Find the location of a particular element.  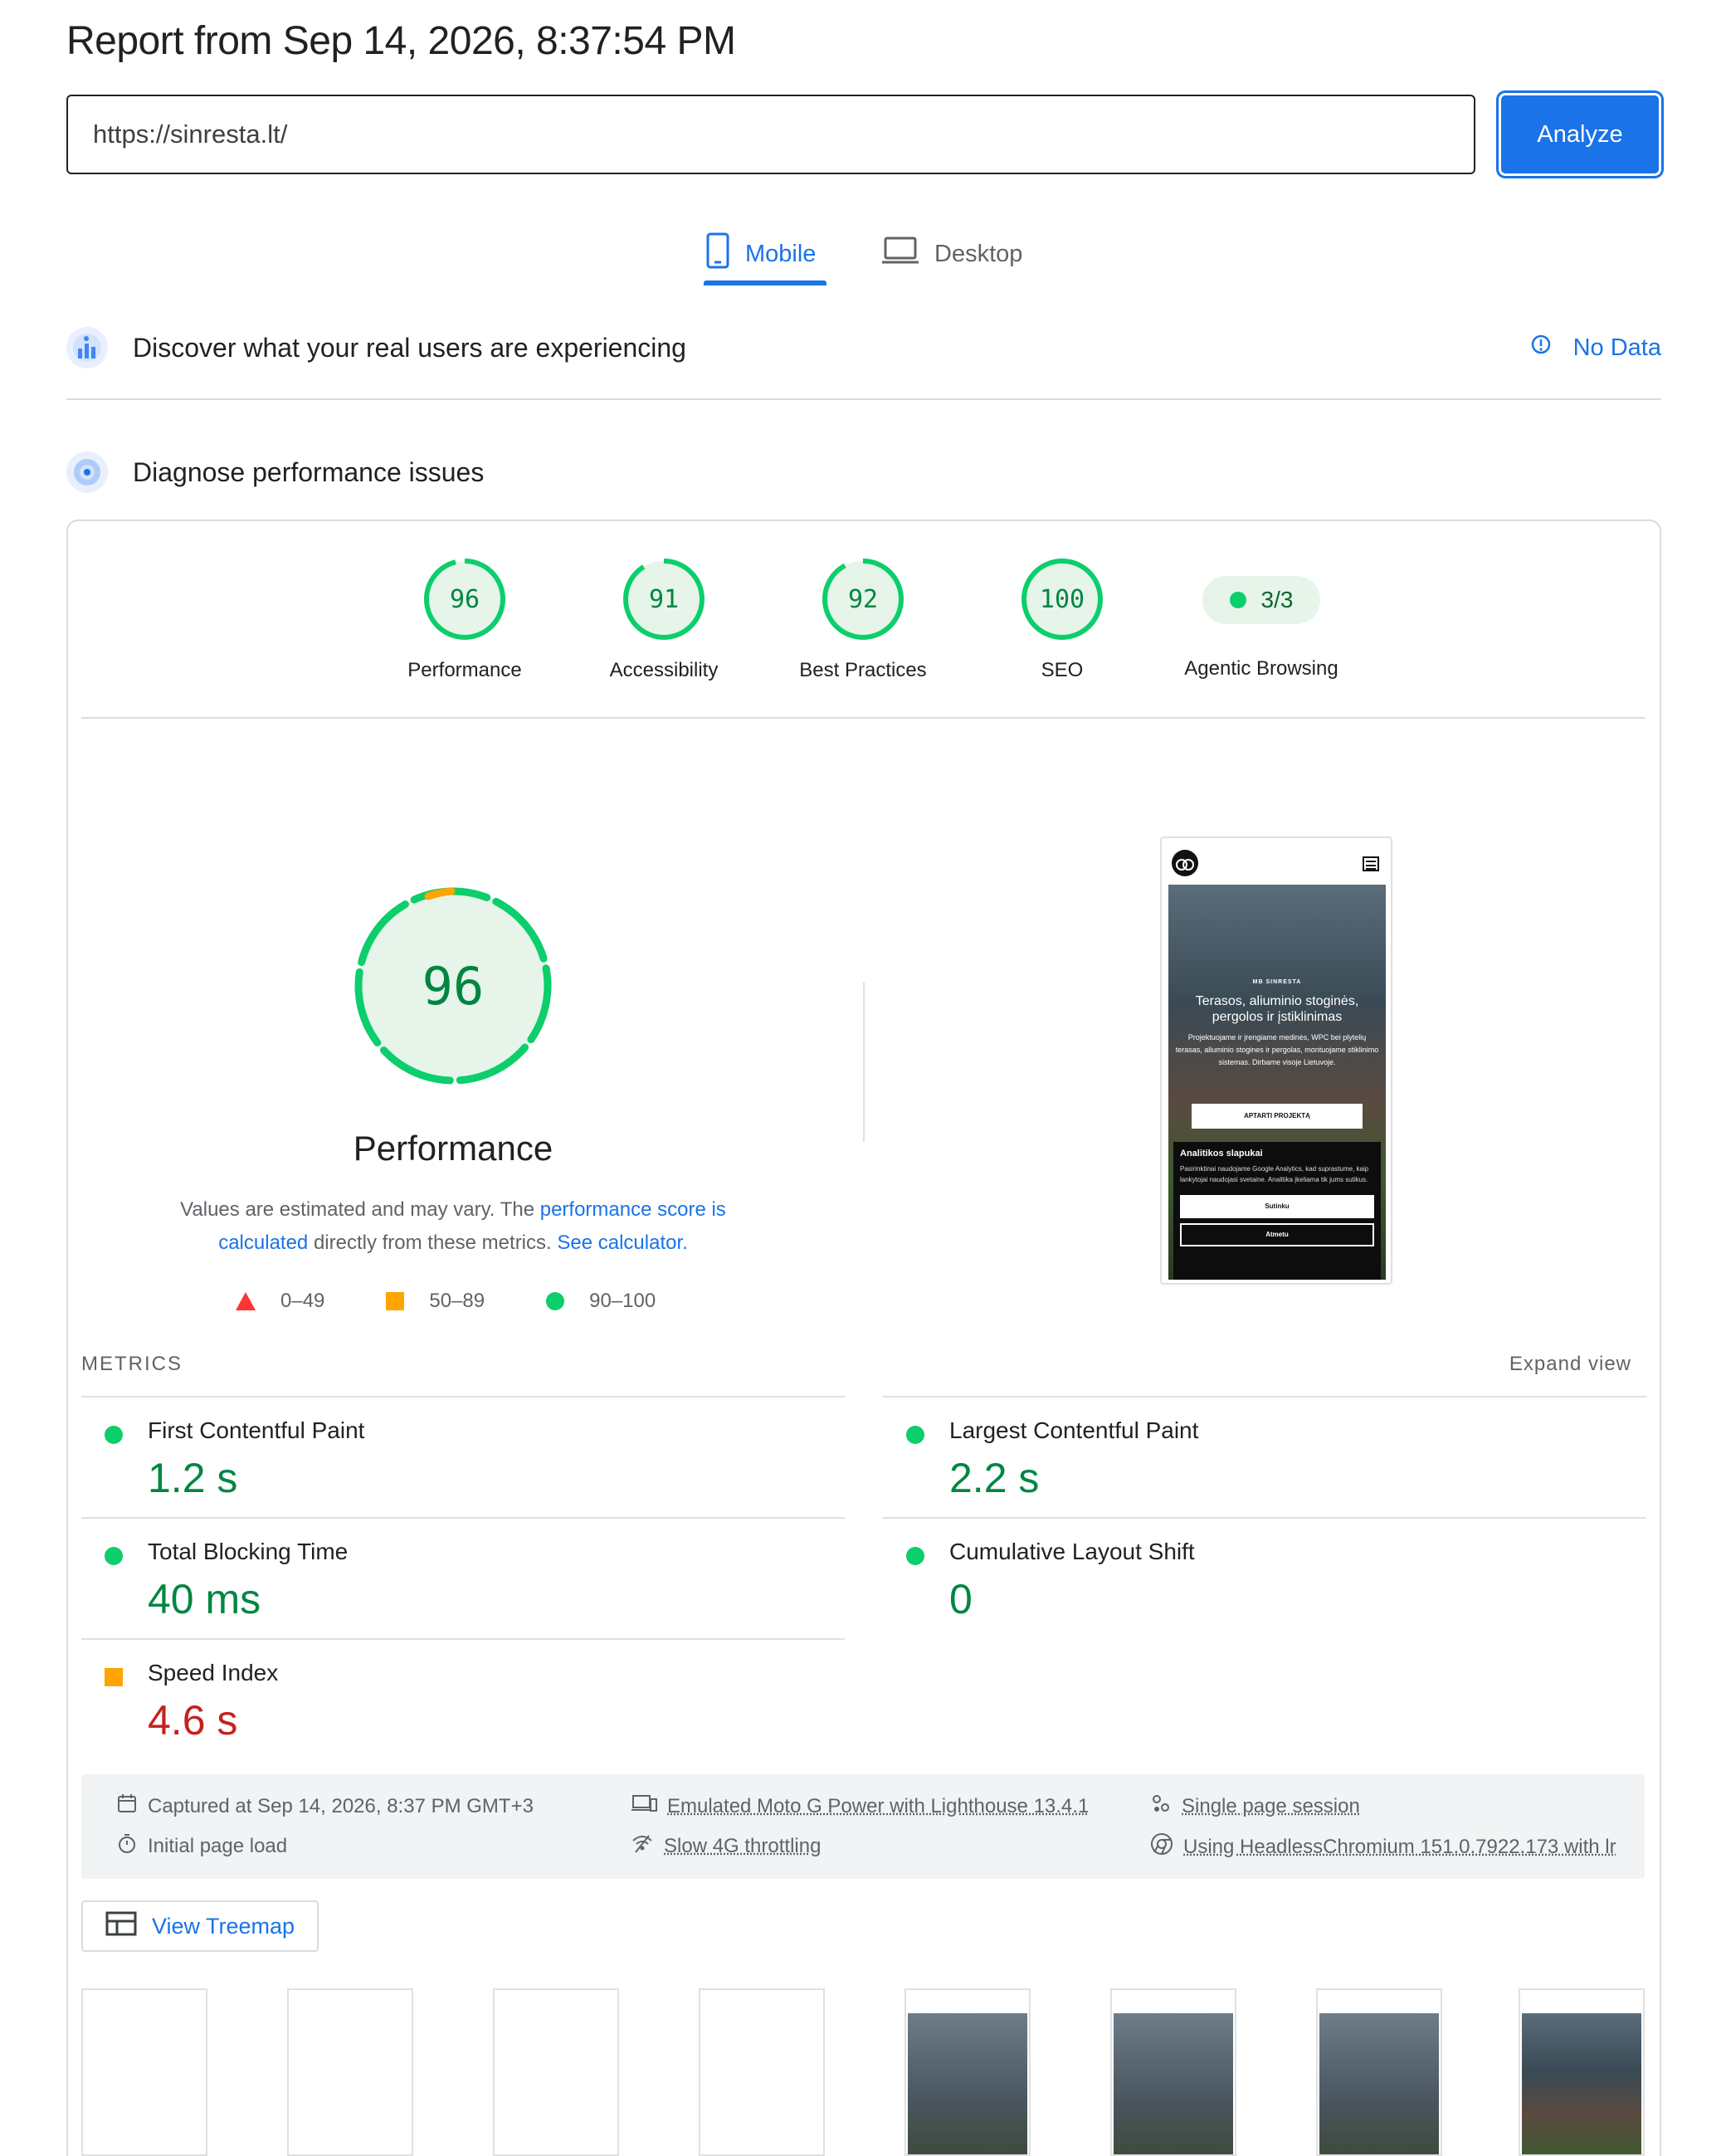

phone-icon is located at coordinates (717, 254).